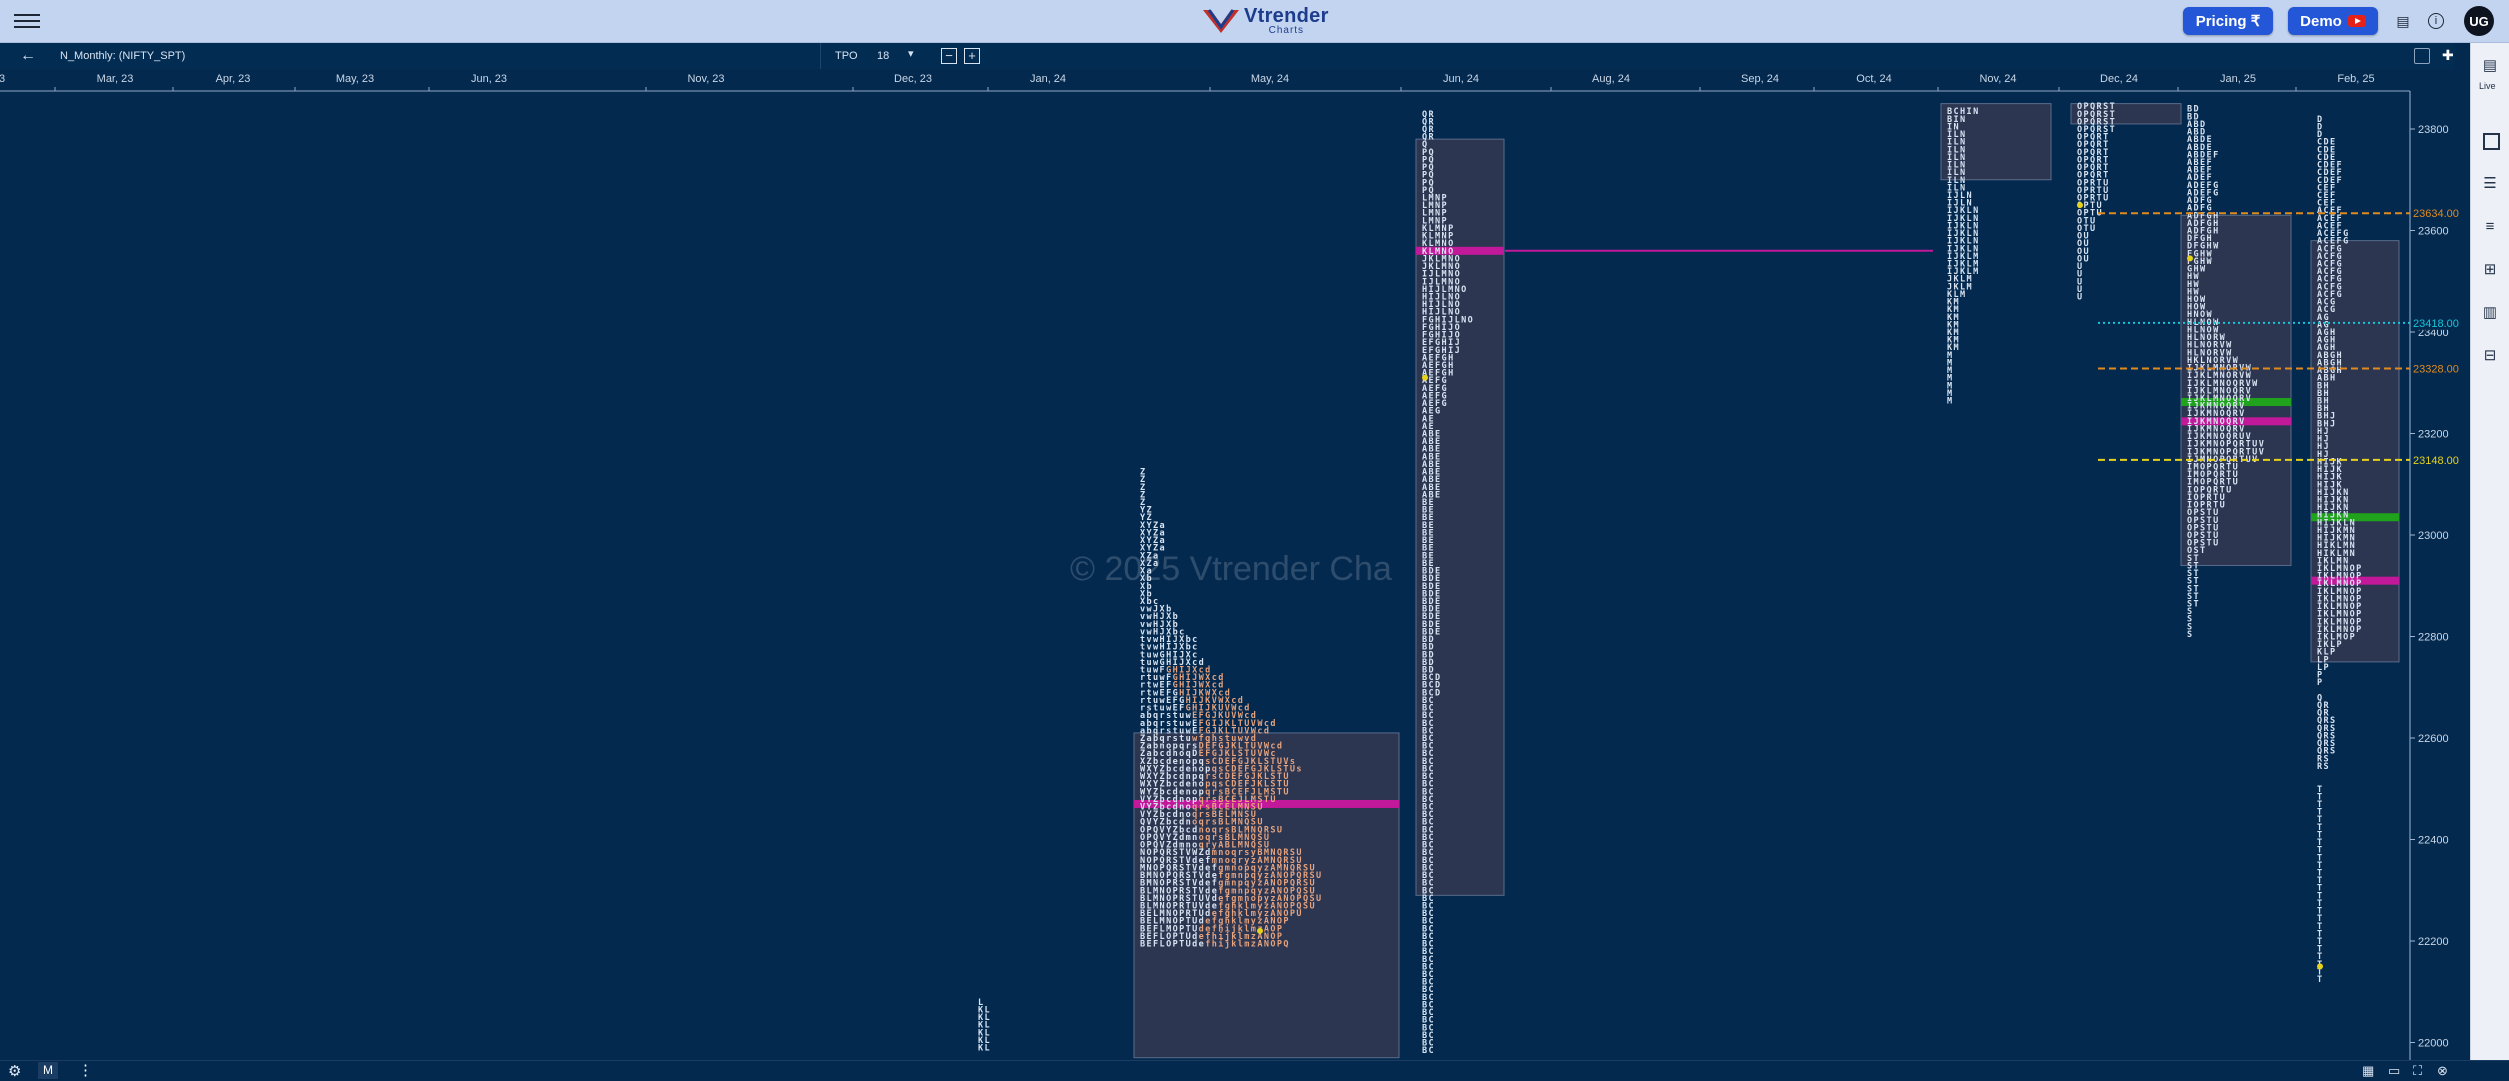  Describe the element at coordinates (2, 79) in the screenshot. I see `x-tick-label: 3` at that location.